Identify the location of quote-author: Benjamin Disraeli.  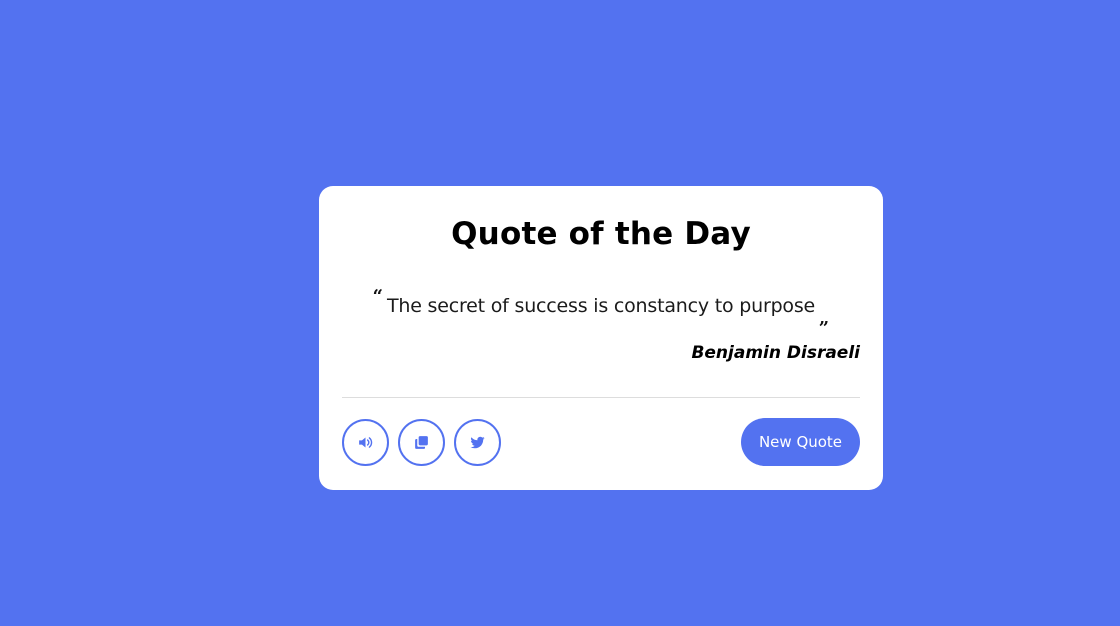
(775, 353).